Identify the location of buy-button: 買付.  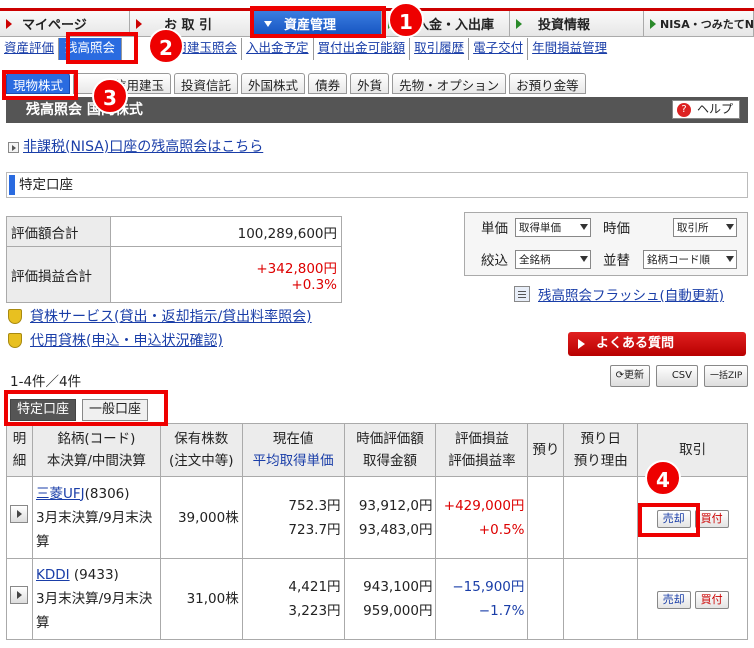
(711, 600).